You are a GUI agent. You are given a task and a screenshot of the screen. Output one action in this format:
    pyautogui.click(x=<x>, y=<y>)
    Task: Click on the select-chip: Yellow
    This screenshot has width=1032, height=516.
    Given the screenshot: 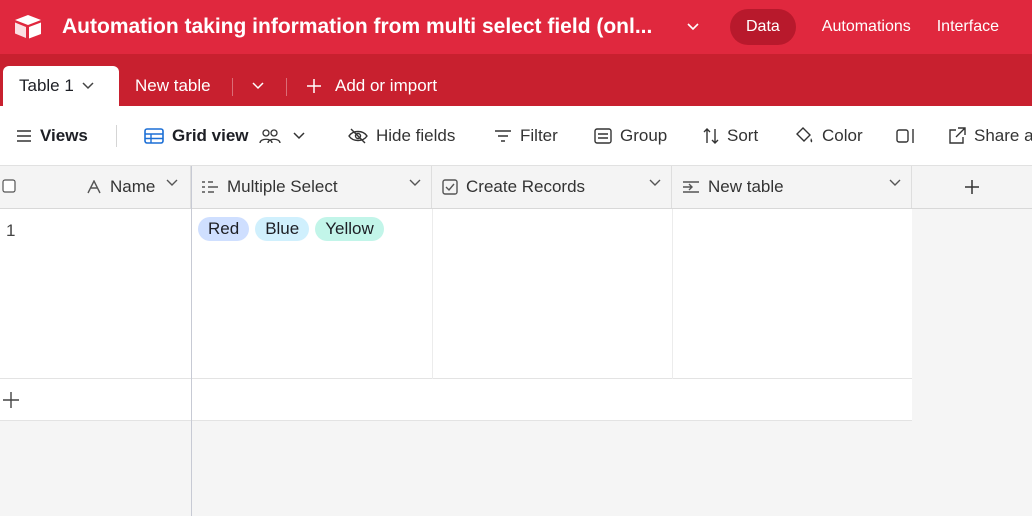 What is the action you would take?
    pyautogui.click(x=349, y=229)
    